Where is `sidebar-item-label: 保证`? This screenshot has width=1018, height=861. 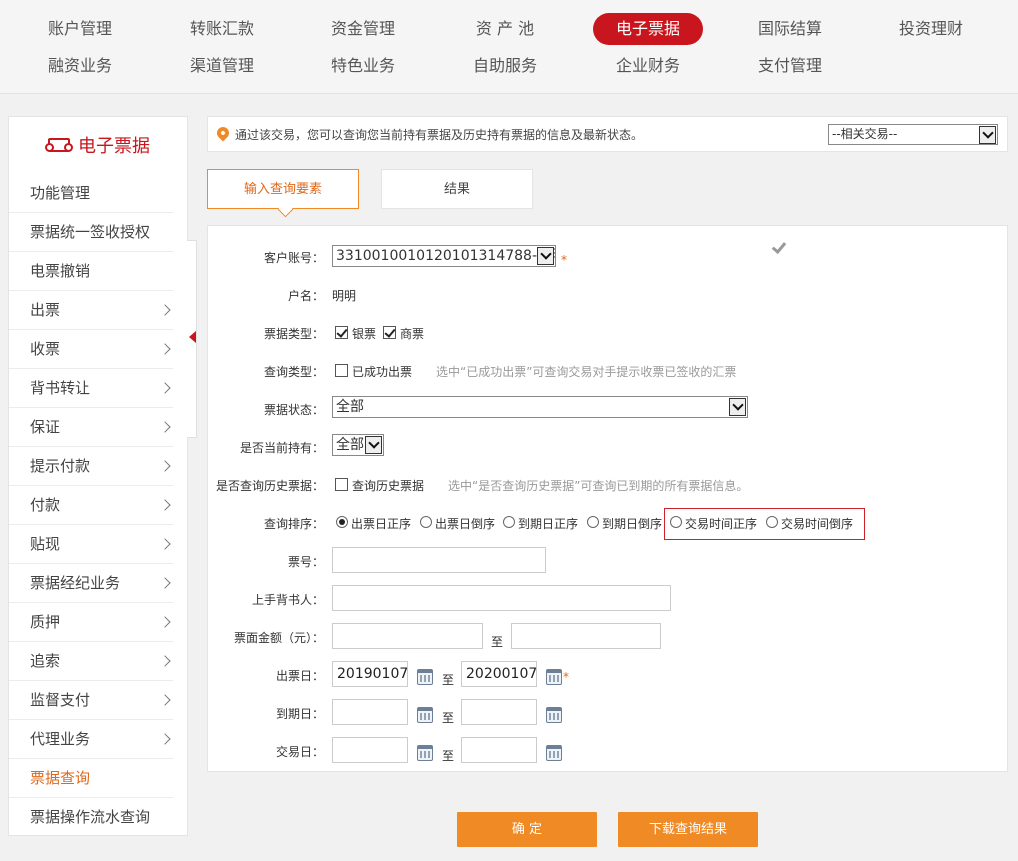
sidebar-item-label: 保证 is located at coordinates (45, 427).